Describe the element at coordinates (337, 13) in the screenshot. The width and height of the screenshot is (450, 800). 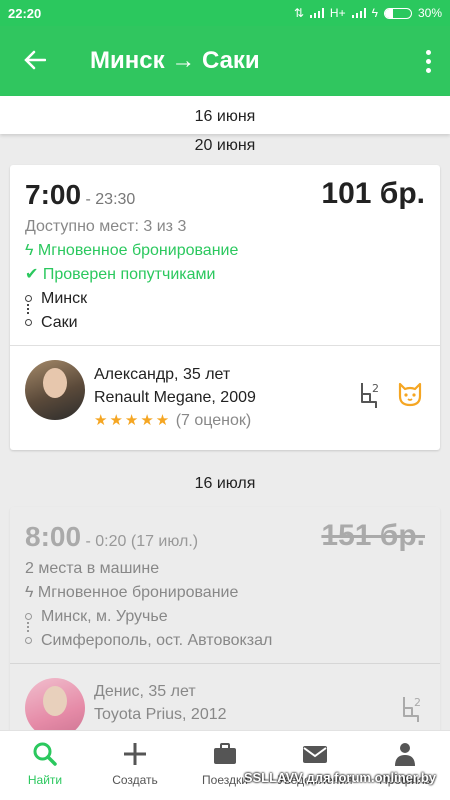
I see `network-type: H+` at that location.